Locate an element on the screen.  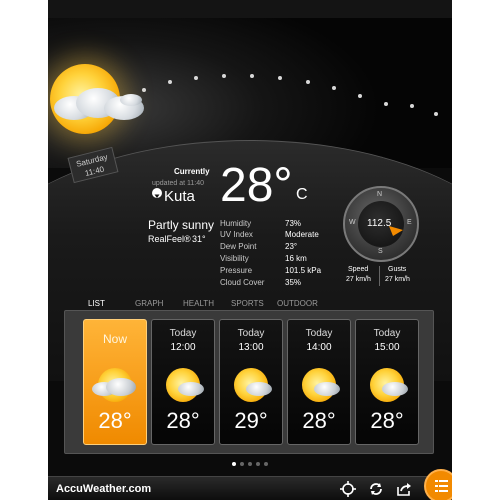
compass-w: W is located at coordinates (352, 222).